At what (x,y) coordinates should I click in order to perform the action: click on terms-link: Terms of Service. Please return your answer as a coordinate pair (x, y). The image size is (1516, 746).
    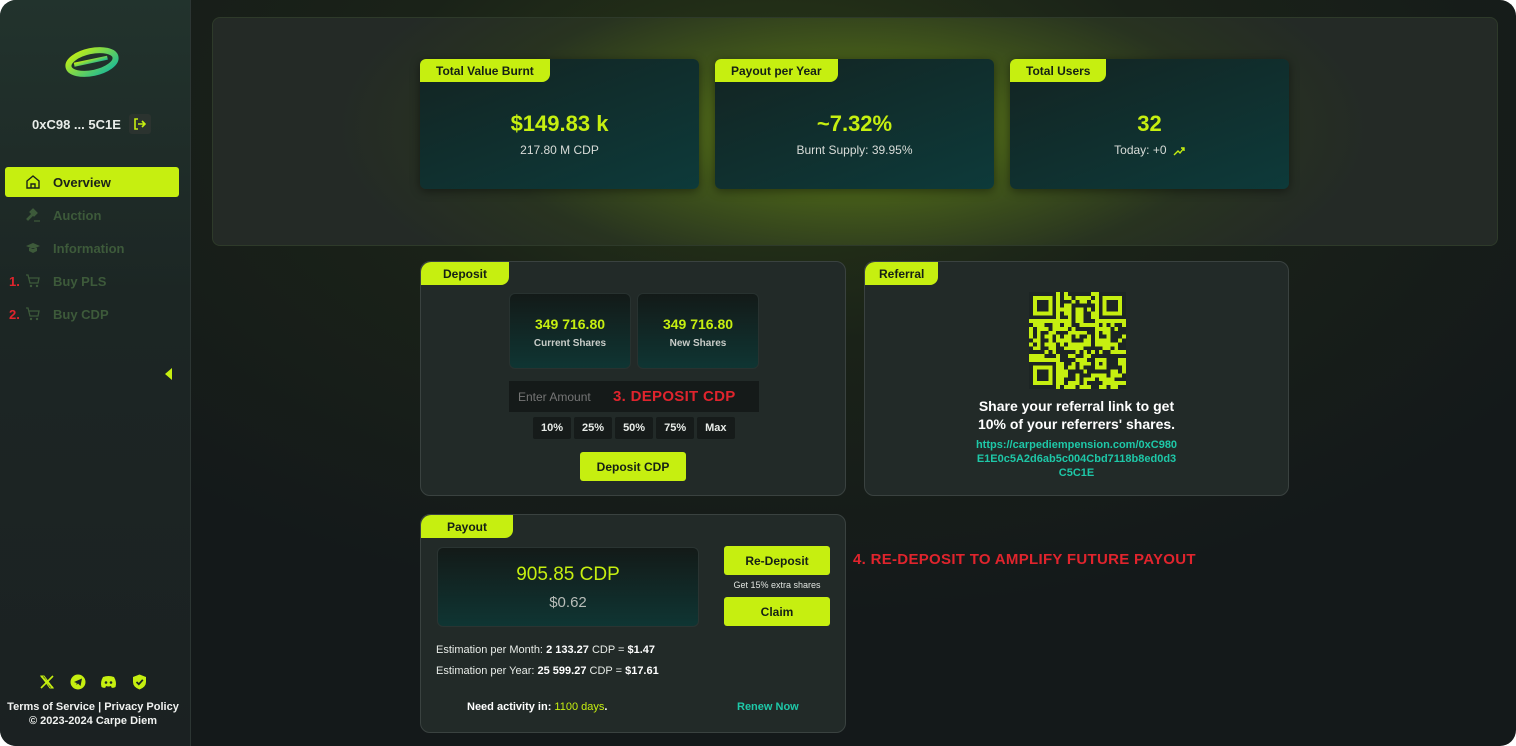
    Looking at the image, I should click on (51, 707).